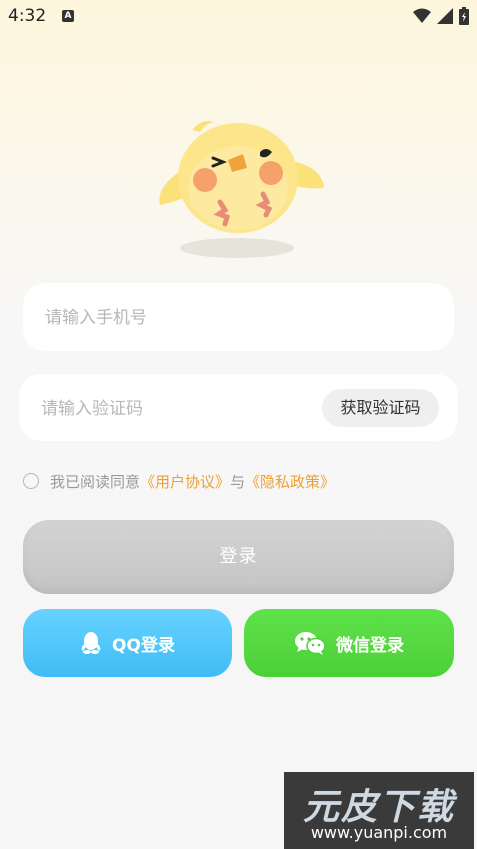 This screenshot has height=849, width=477. I want to click on wechat-login-button: 微信登录, so click(349, 643).